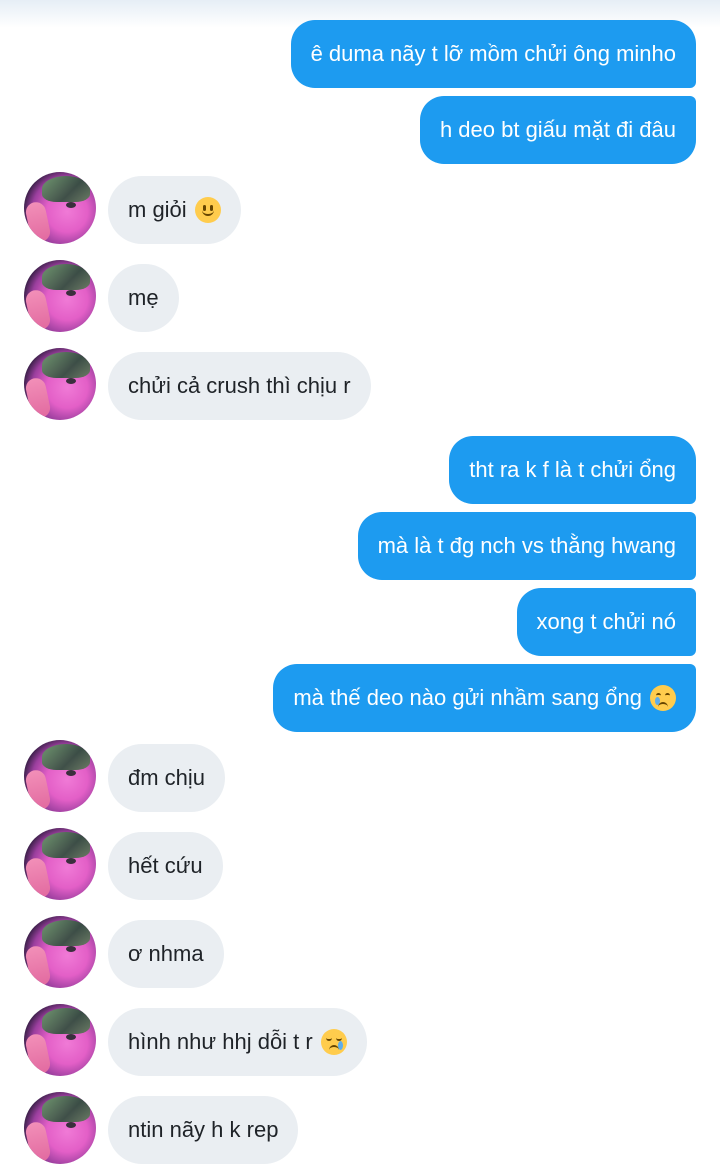 The height and width of the screenshot is (1176, 720). I want to click on incoming-message-bubble: đm chịu, so click(167, 778).